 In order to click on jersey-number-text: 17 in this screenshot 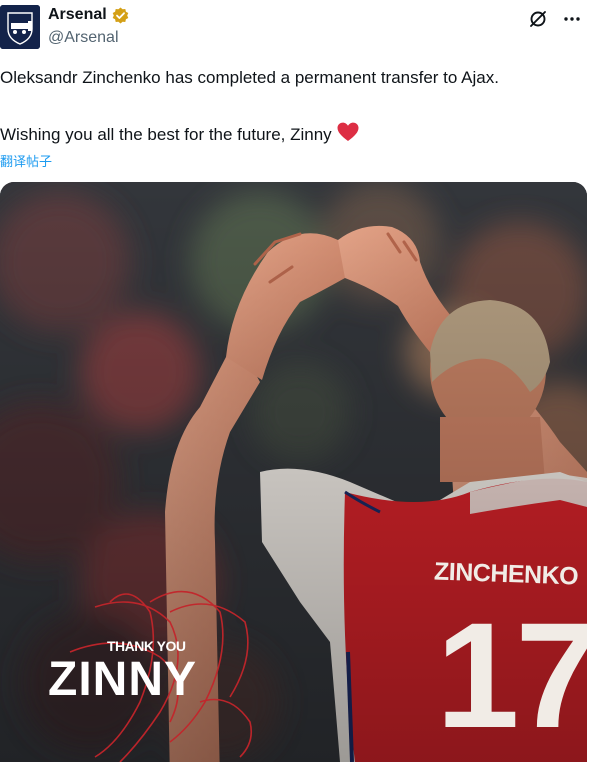, I will do `click(511, 675)`.